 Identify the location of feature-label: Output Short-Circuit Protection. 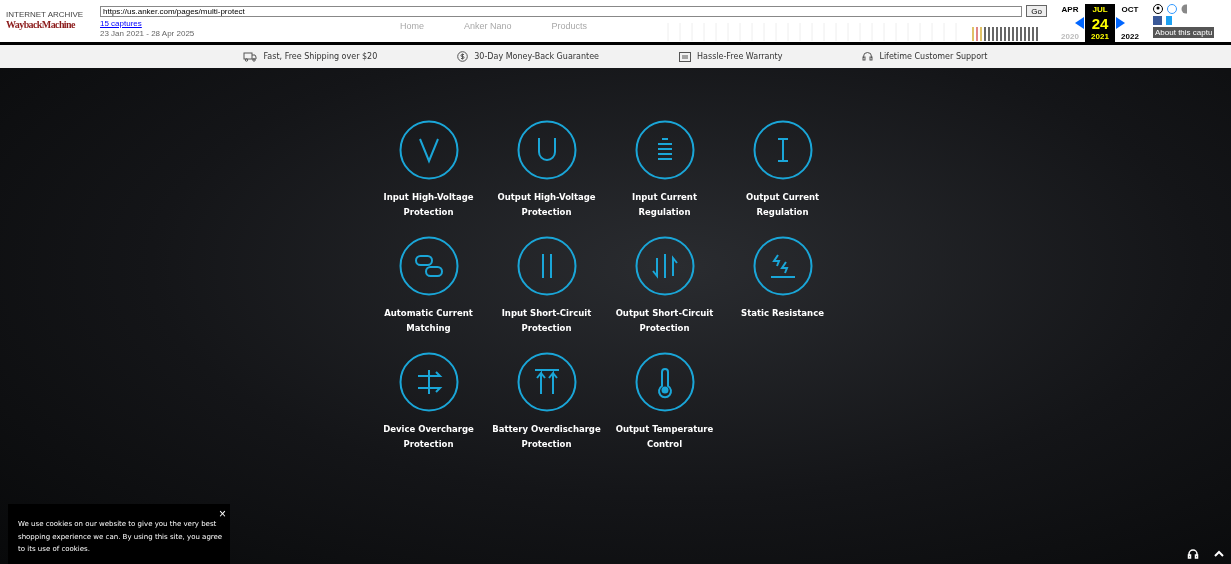
(664, 321).